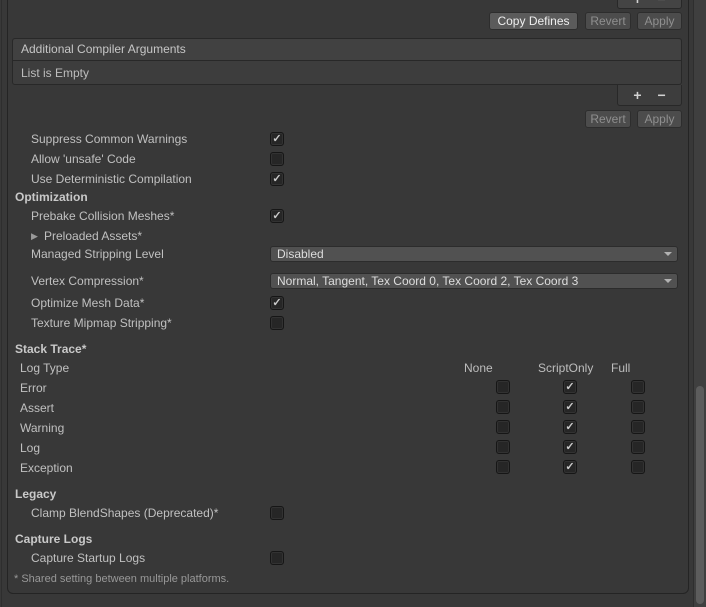 The image size is (706, 607). What do you see at coordinates (649, 95) in the screenshot?
I see `compiler-args-add-remove-box: + −` at bounding box center [649, 95].